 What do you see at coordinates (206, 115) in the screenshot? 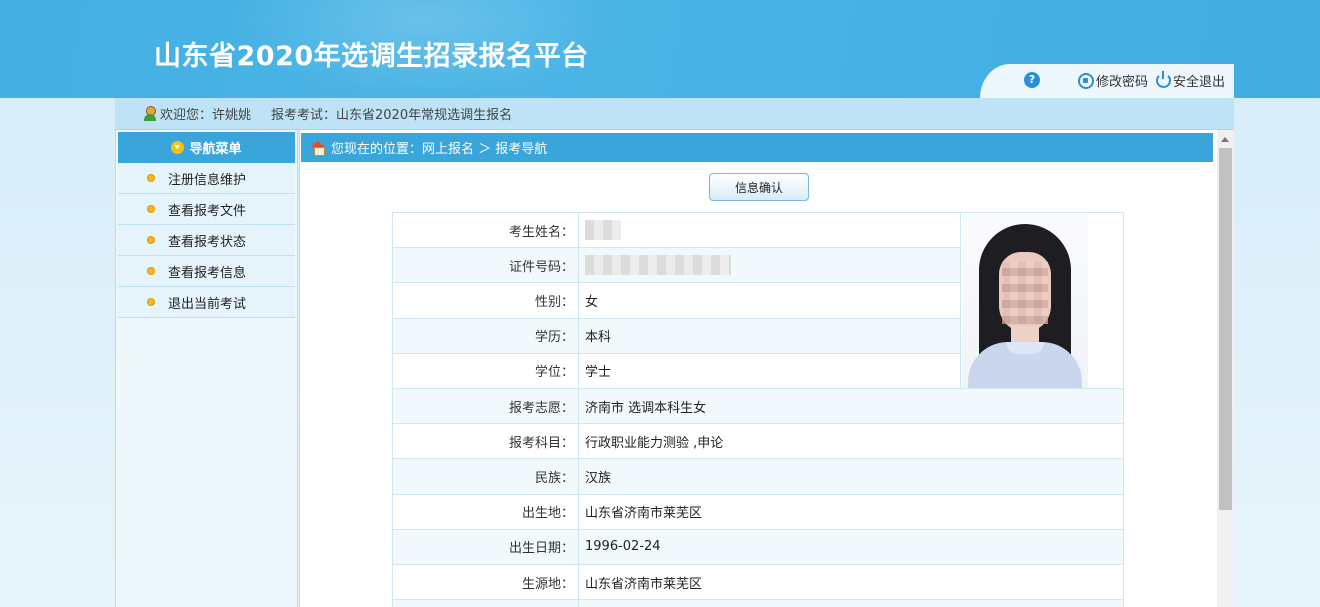
I see `welcome-text: 欢迎您：许姚姚` at bounding box center [206, 115].